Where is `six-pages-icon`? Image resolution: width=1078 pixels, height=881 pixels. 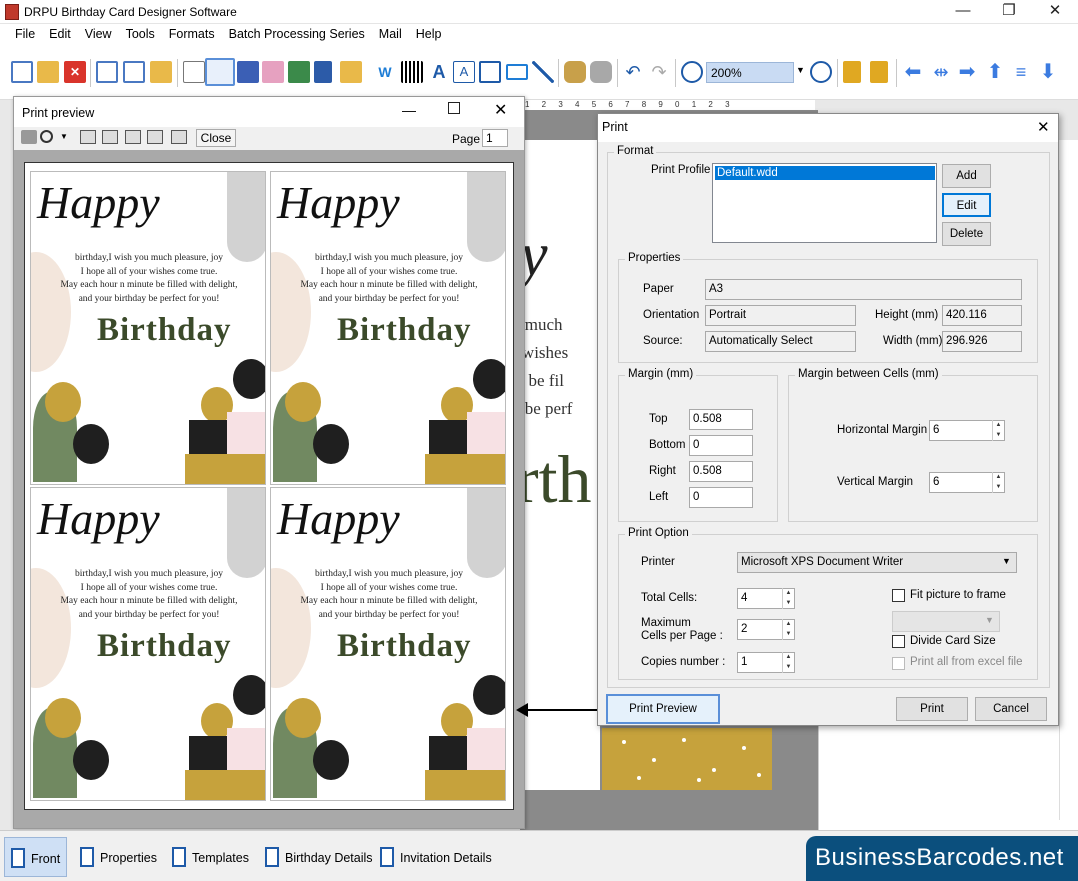
six-pages-icon is located at coordinates (179, 137).